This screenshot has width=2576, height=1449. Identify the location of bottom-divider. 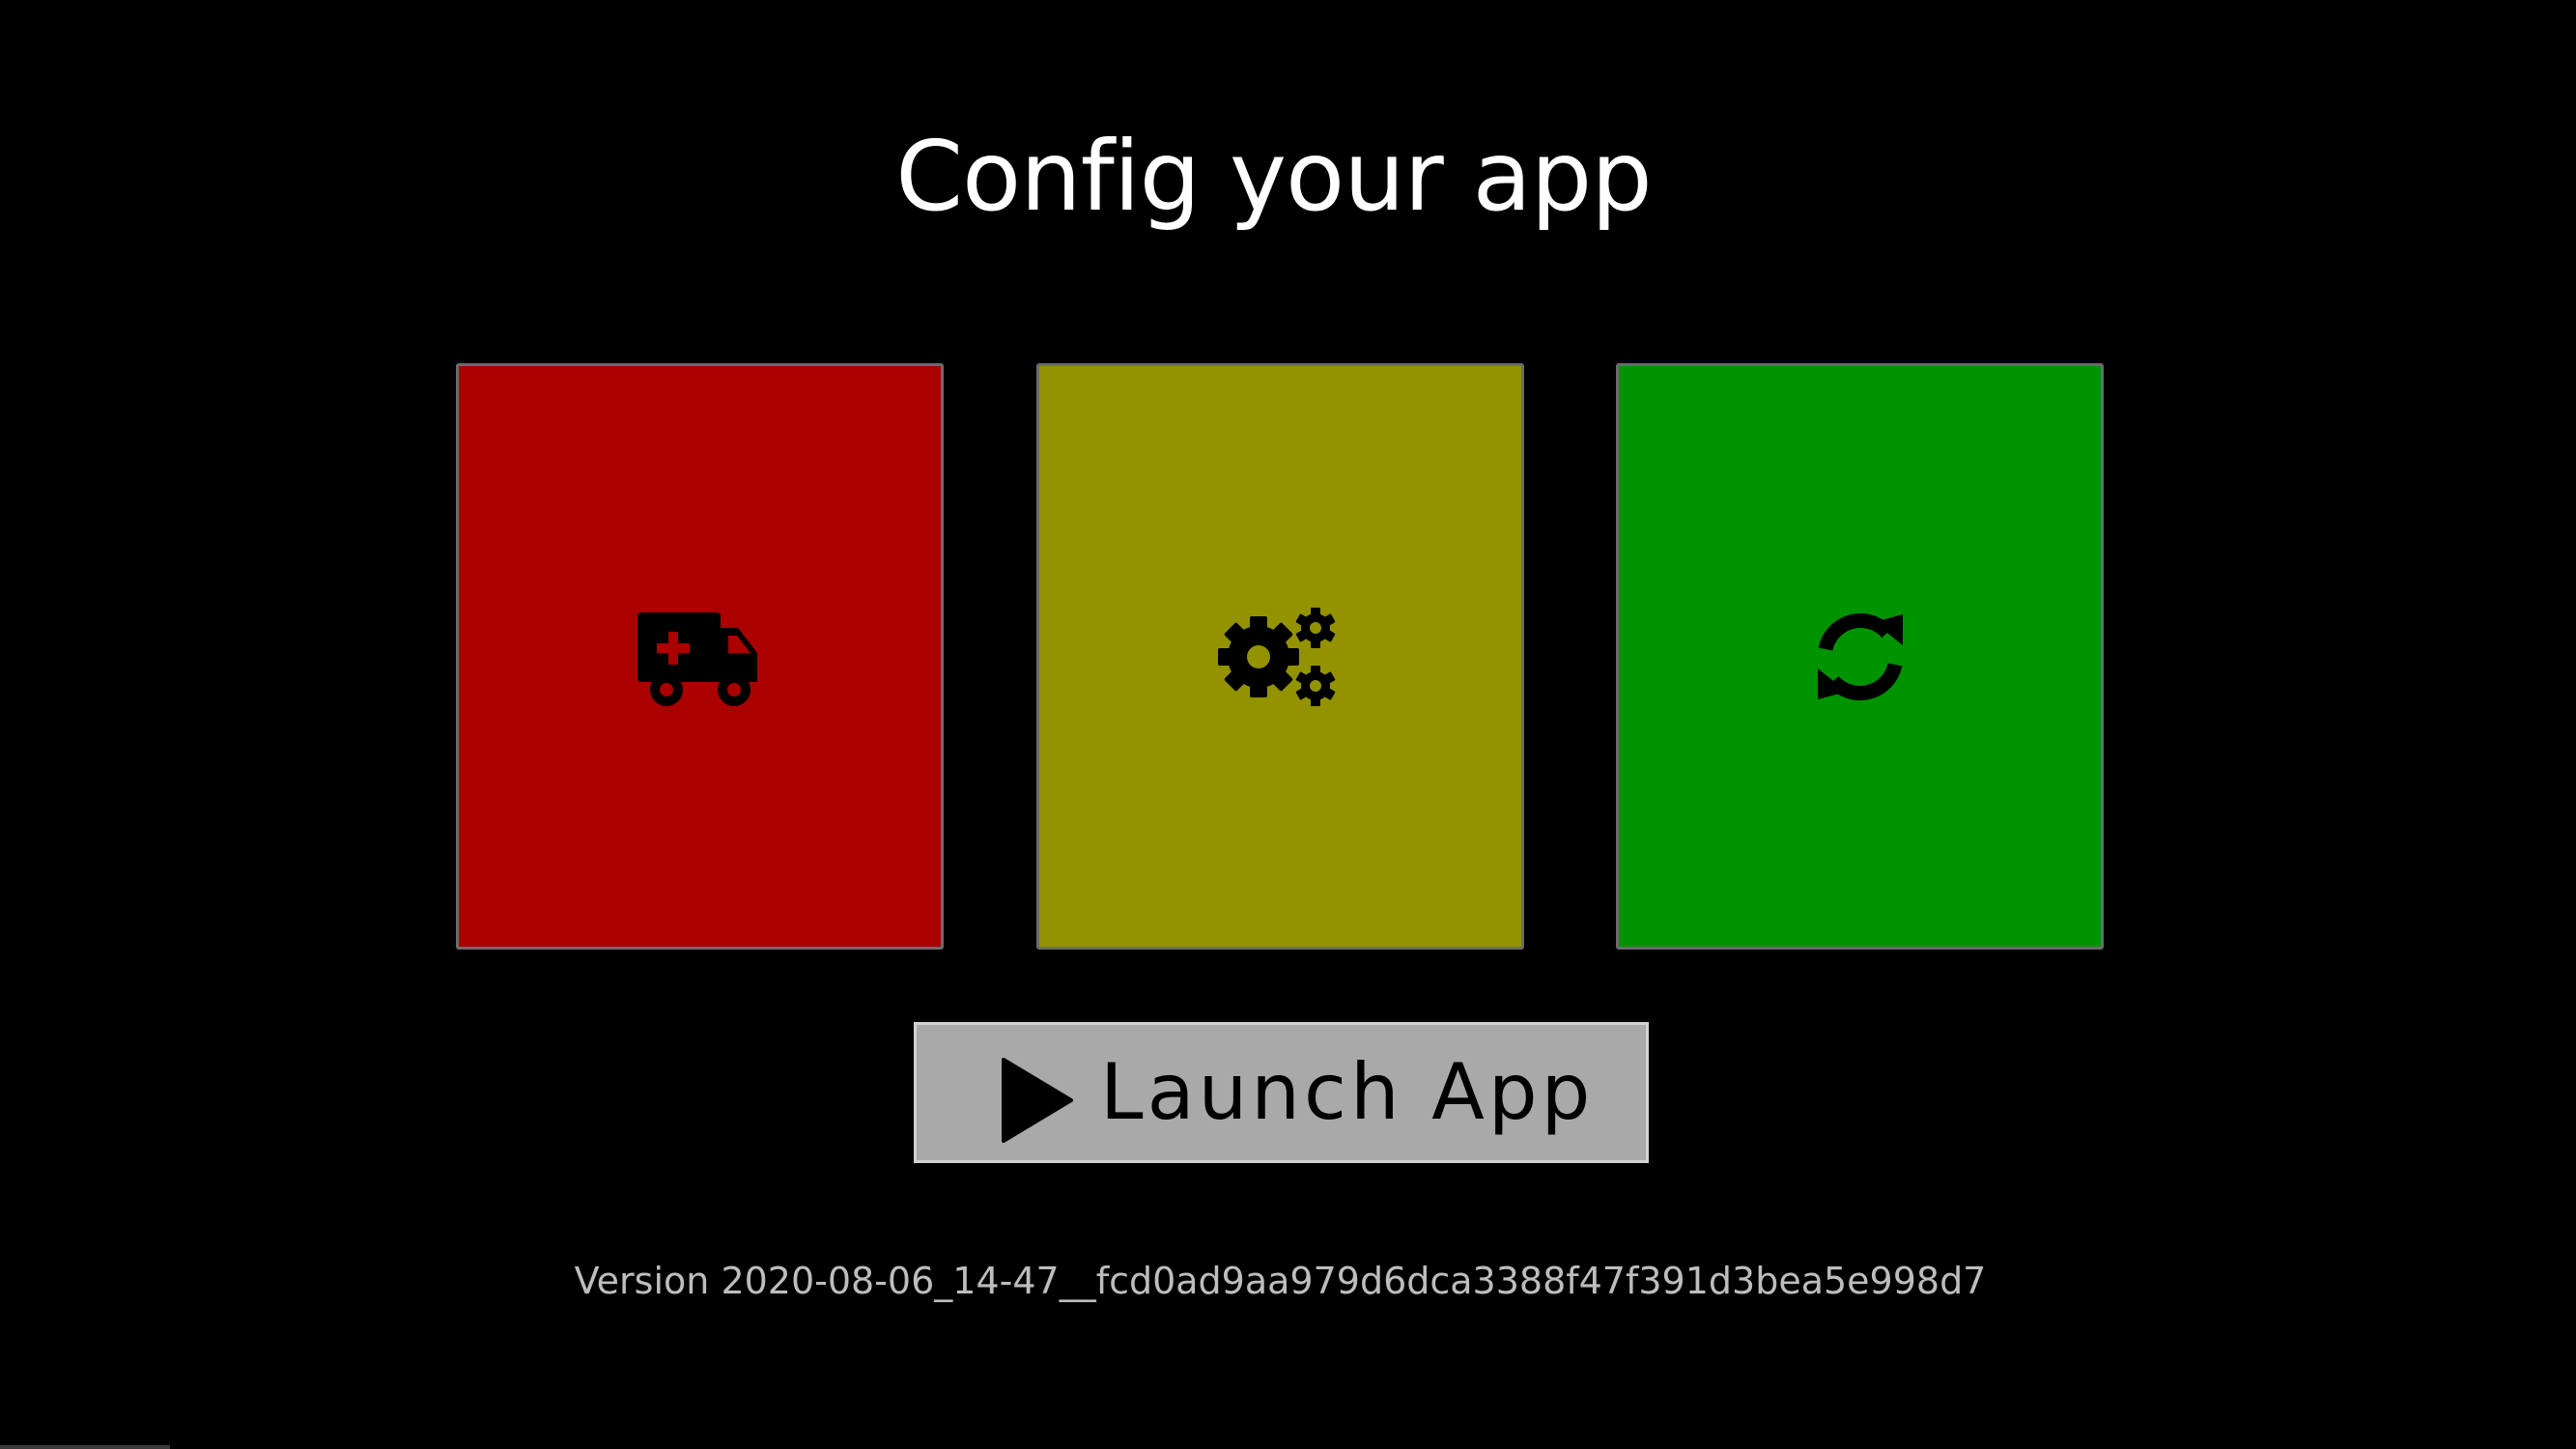
(85, 1447).